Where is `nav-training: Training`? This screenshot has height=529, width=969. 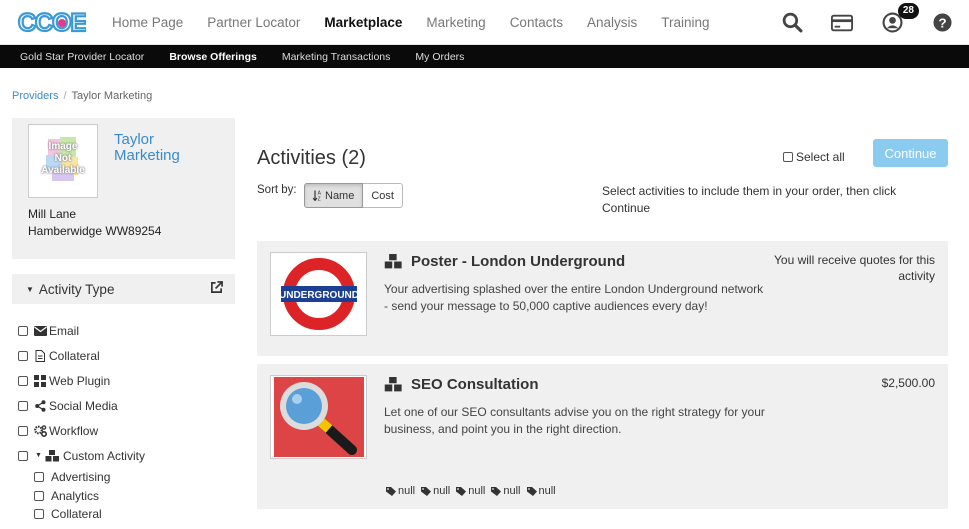 nav-training: Training is located at coordinates (685, 22).